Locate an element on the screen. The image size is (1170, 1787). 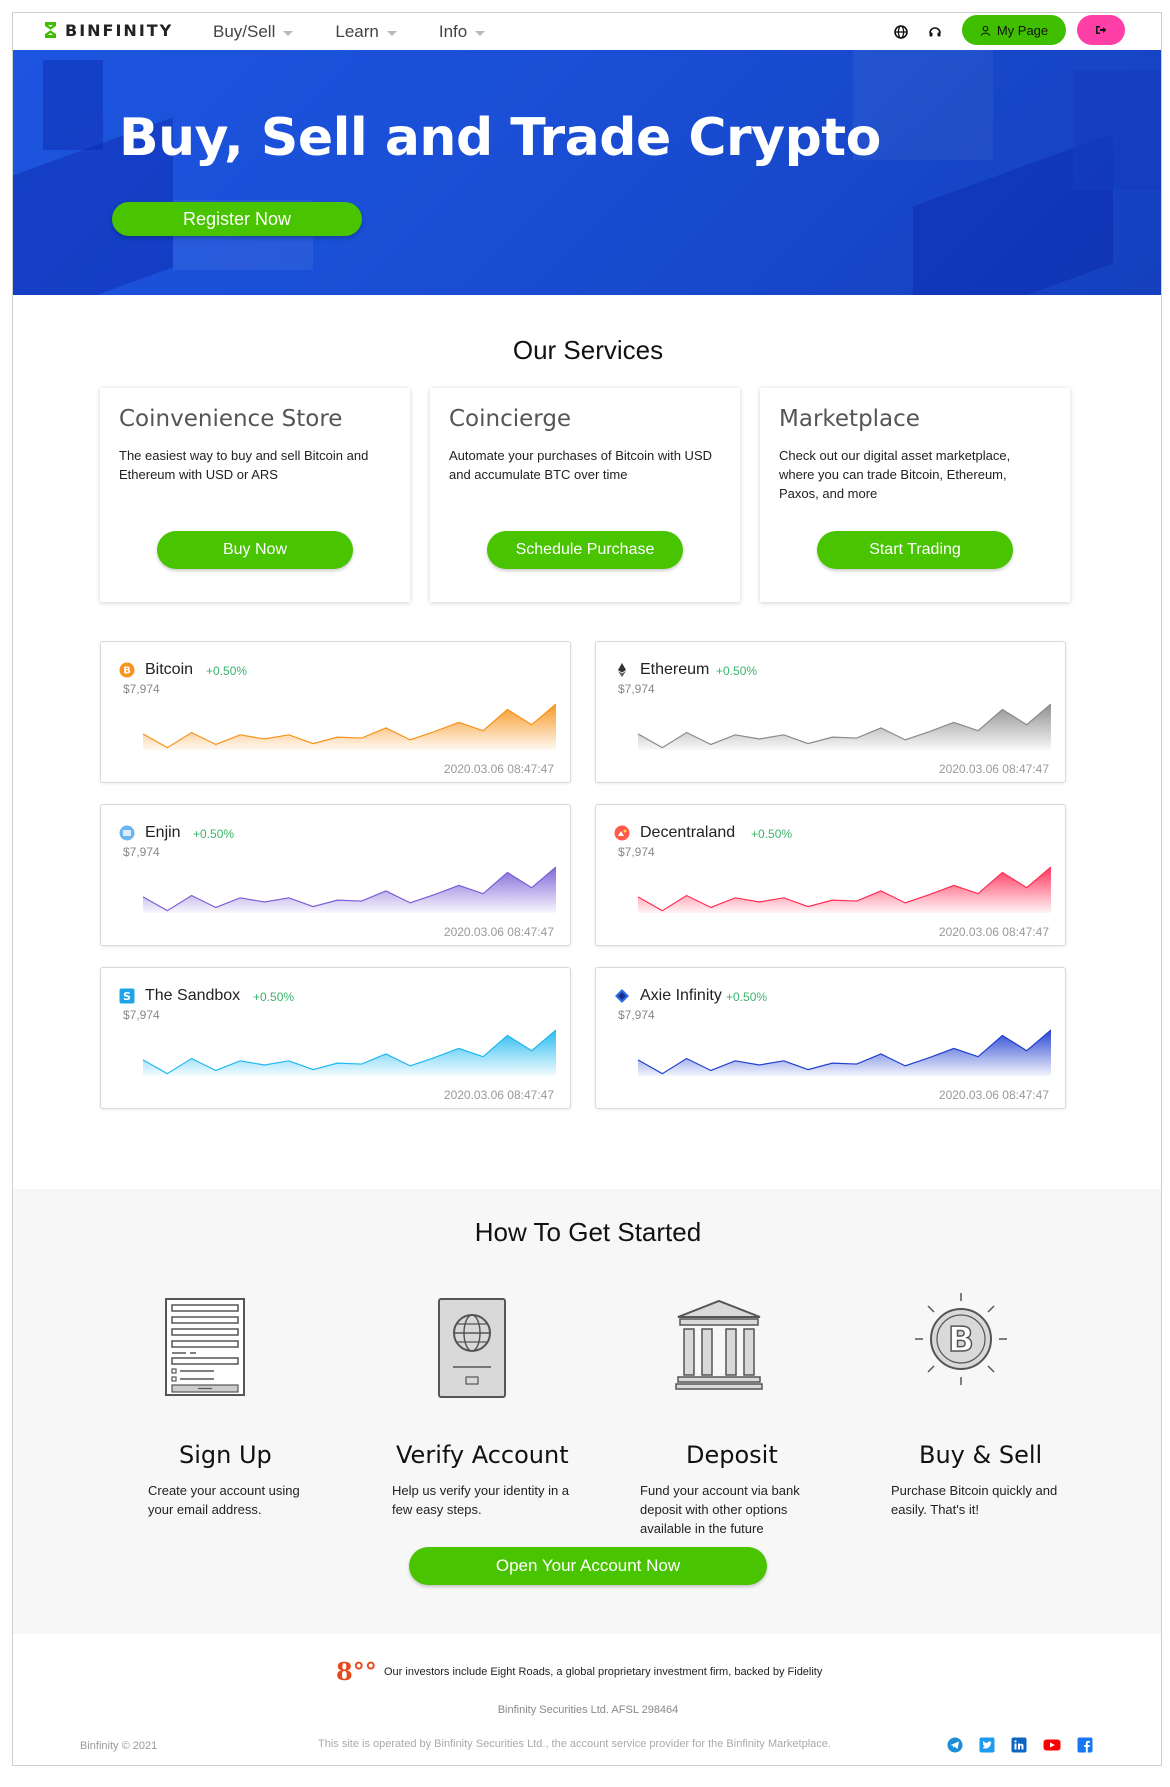
register-now-button: Register Now is located at coordinates (237, 219).